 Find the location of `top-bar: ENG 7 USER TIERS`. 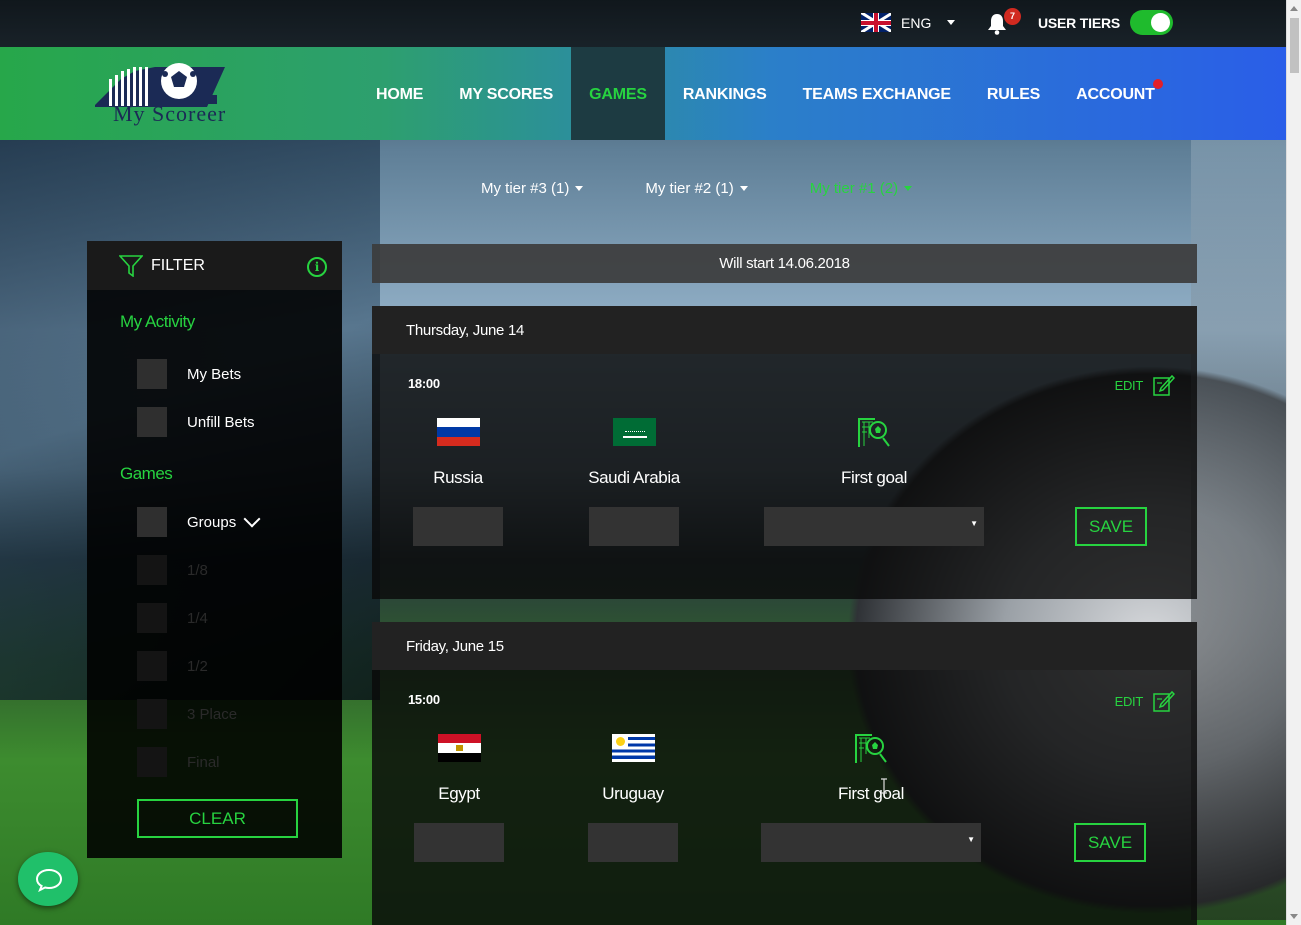

top-bar: ENG 7 USER TIERS is located at coordinates (643, 23).